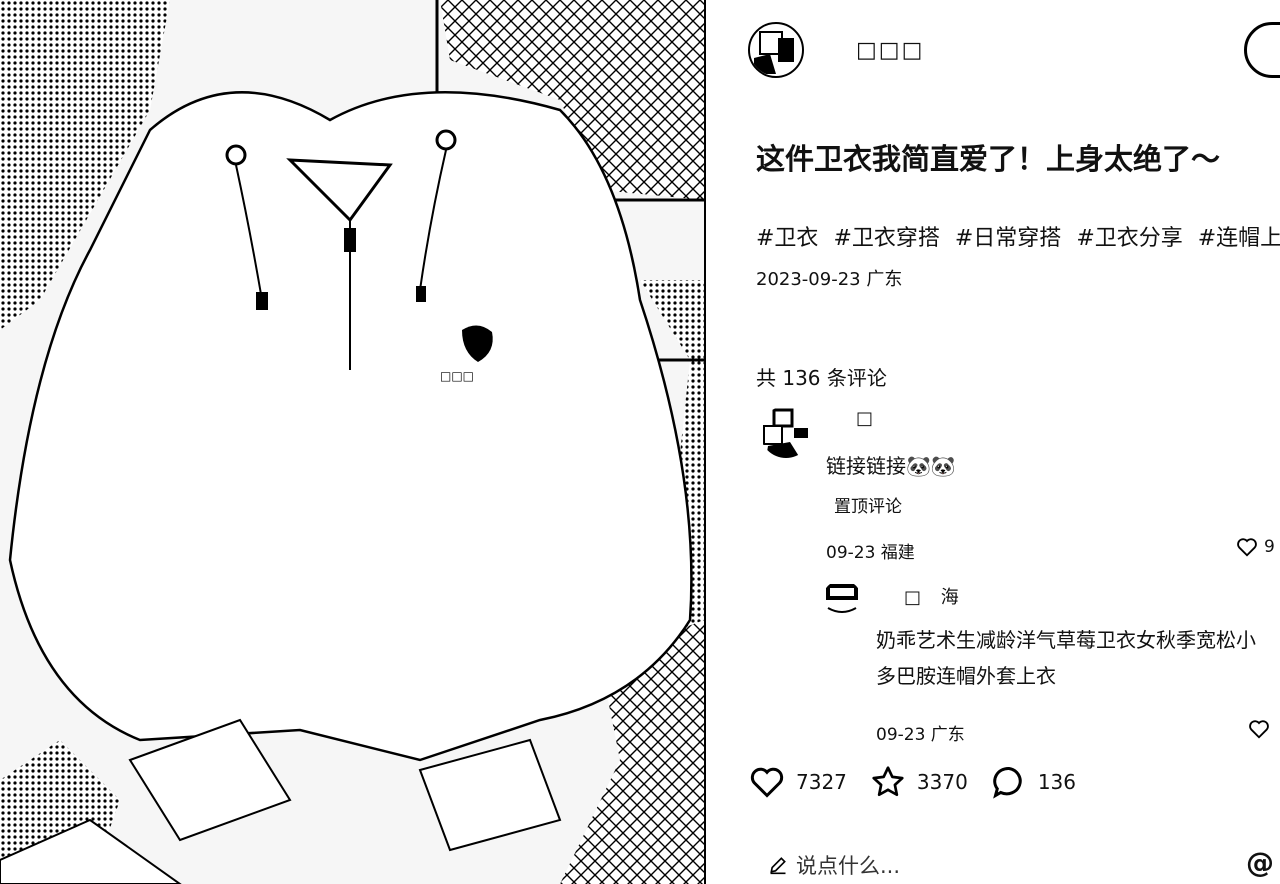 Image resolution: width=1280 pixels, height=884 pixels. Describe the element at coordinates (1033, 782) in the screenshot. I see `comment-button: 136` at that location.